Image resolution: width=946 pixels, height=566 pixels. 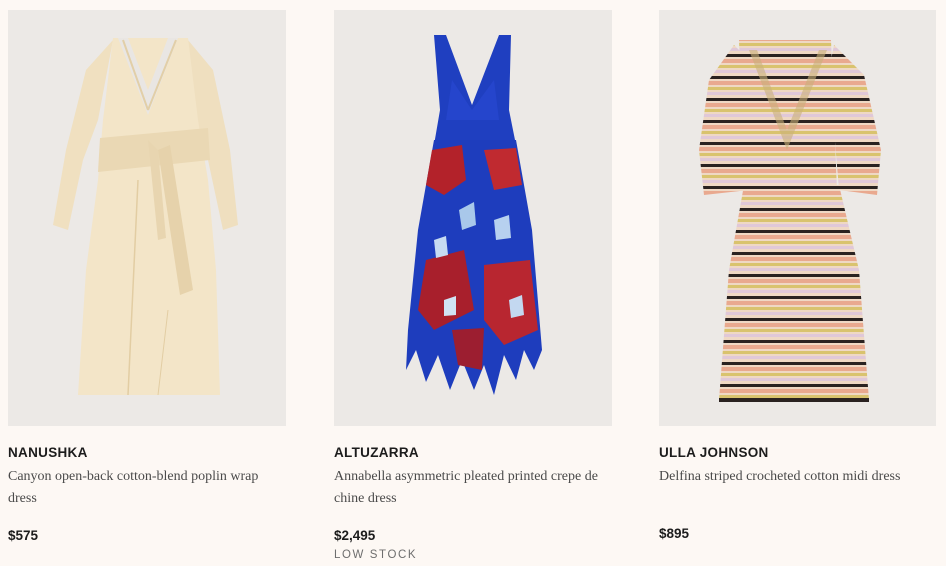 I want to click on product-price: $575, so click(x=23, y=535).